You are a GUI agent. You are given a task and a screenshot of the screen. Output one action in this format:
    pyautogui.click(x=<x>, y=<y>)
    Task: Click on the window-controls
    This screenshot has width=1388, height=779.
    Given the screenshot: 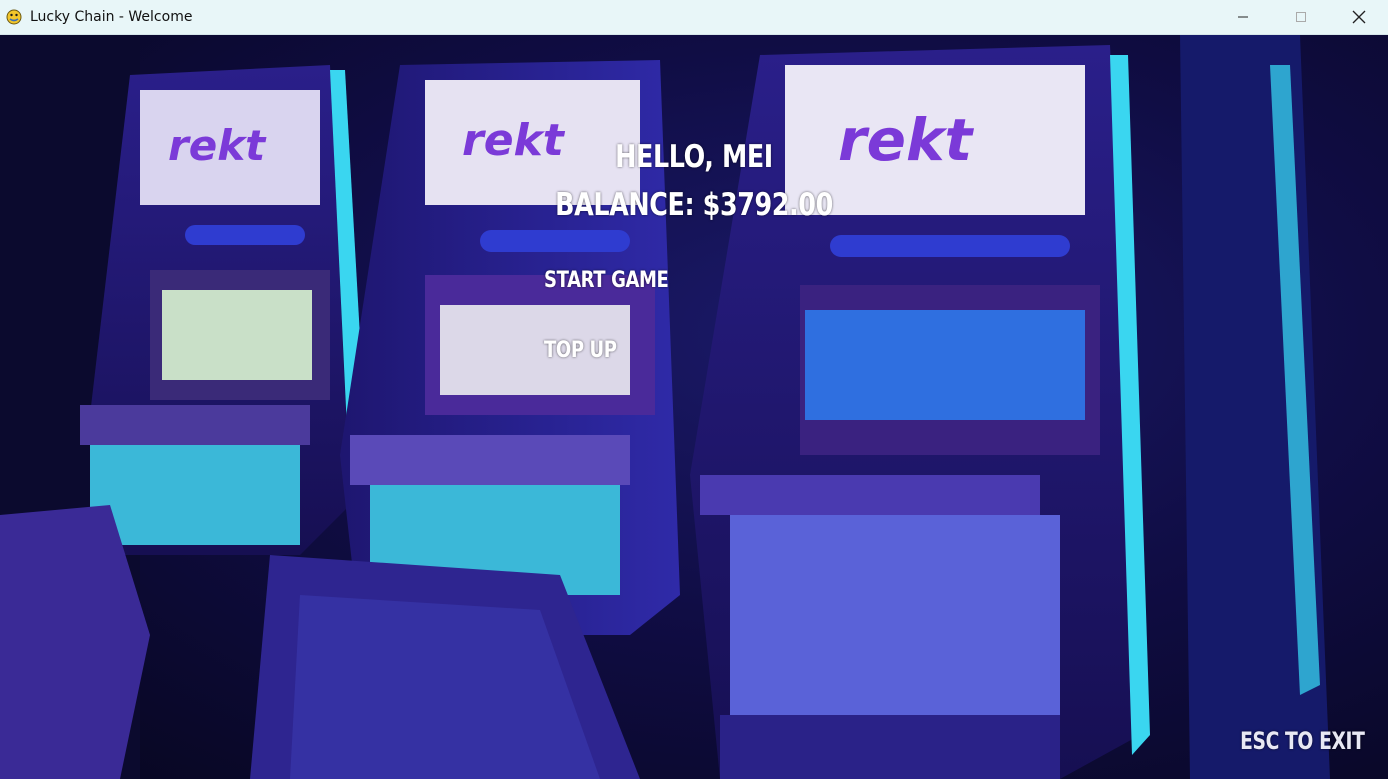 What is the action you would take?
    pyautogui.click(x=1301, y=17)
    